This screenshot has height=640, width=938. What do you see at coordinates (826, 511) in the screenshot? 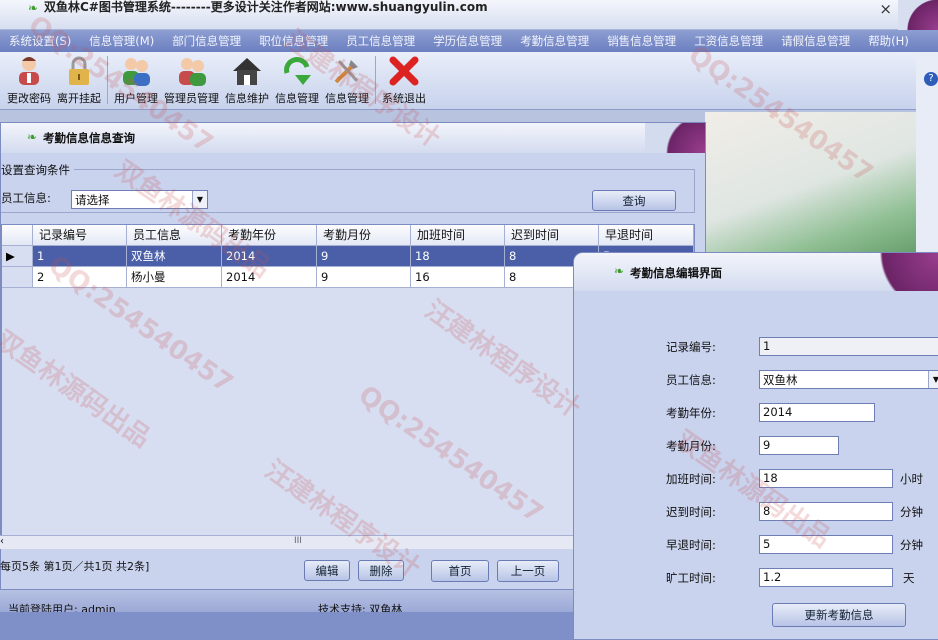
I see `late-field: 8` at bounding box center [826, 511].